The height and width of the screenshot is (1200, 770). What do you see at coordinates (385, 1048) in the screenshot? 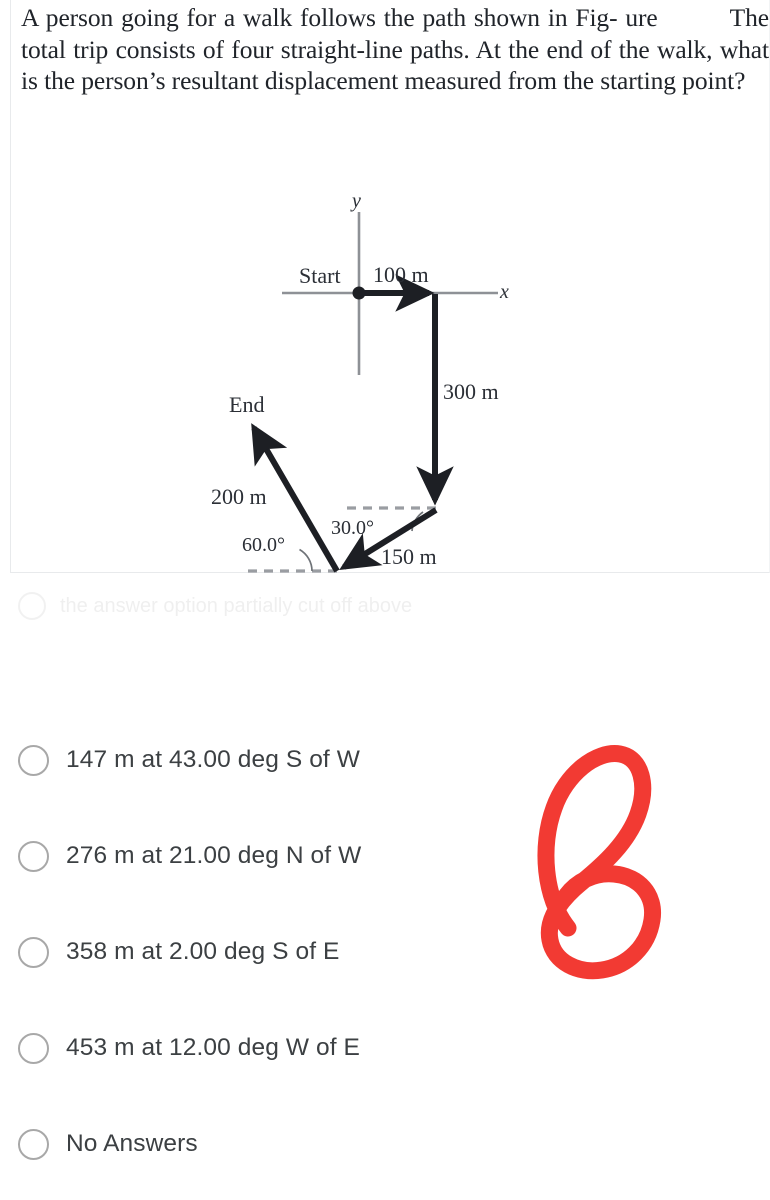
I see `option-row-4: 453 m at 12.00 deg W of E` at bounding box center [385, 1048].